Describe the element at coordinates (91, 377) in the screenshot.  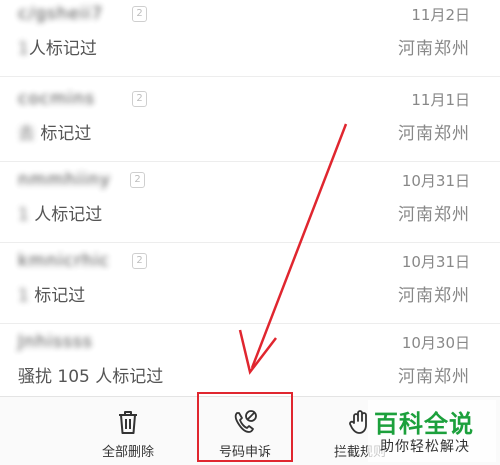
I see `mark-note-text: 骚扰 105 人标记过` at that location.